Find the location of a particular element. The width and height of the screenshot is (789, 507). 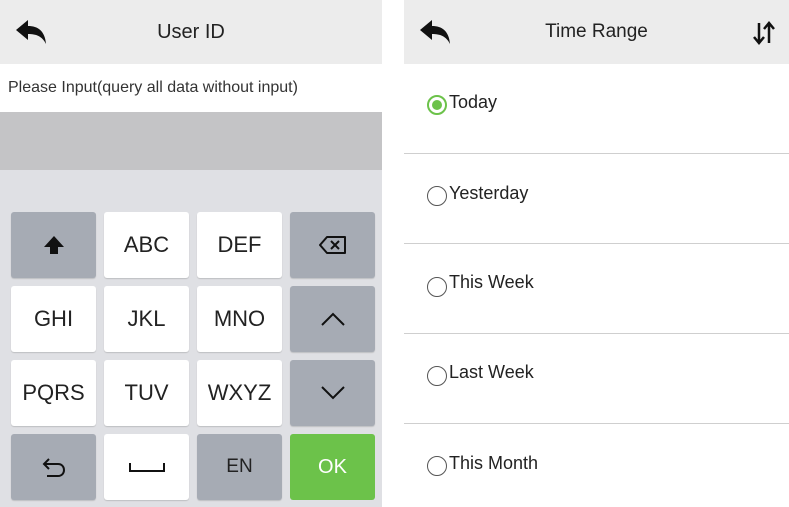

space-key is located at coordinates (146, 467).